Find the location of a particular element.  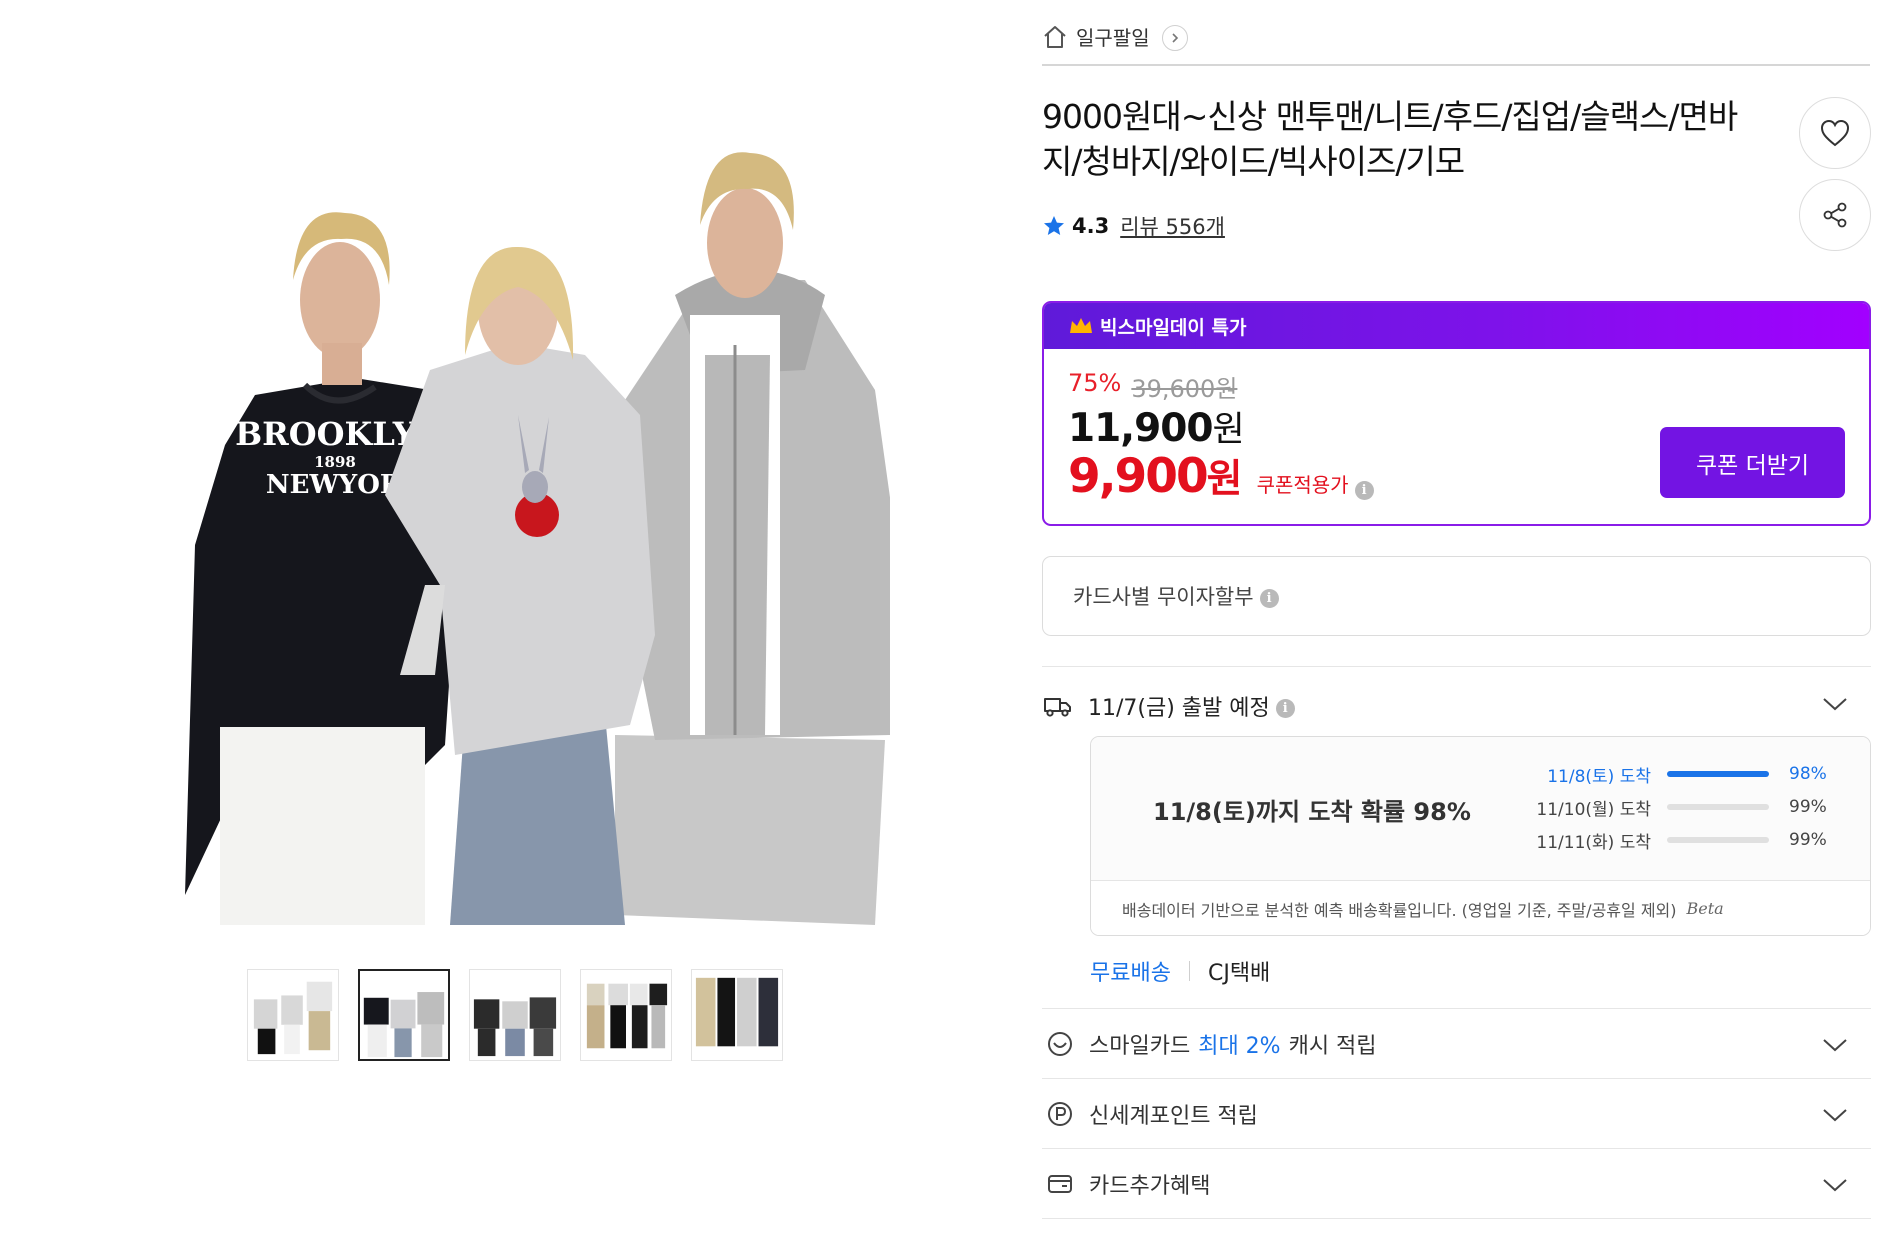

sale-price-amount: 11,900 is located at coordinates (1140, 428).